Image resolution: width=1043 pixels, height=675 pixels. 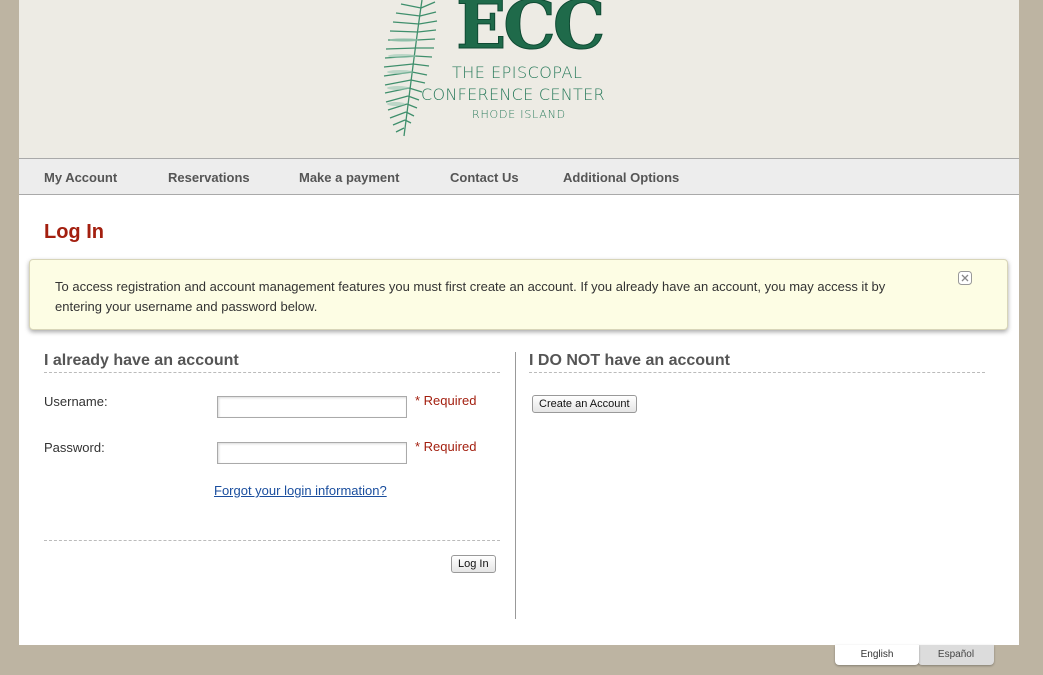 What do you see at coordinates (74, 232) in the screenshot?
I see `page-title: Log In` at bounding box center [74, 232].